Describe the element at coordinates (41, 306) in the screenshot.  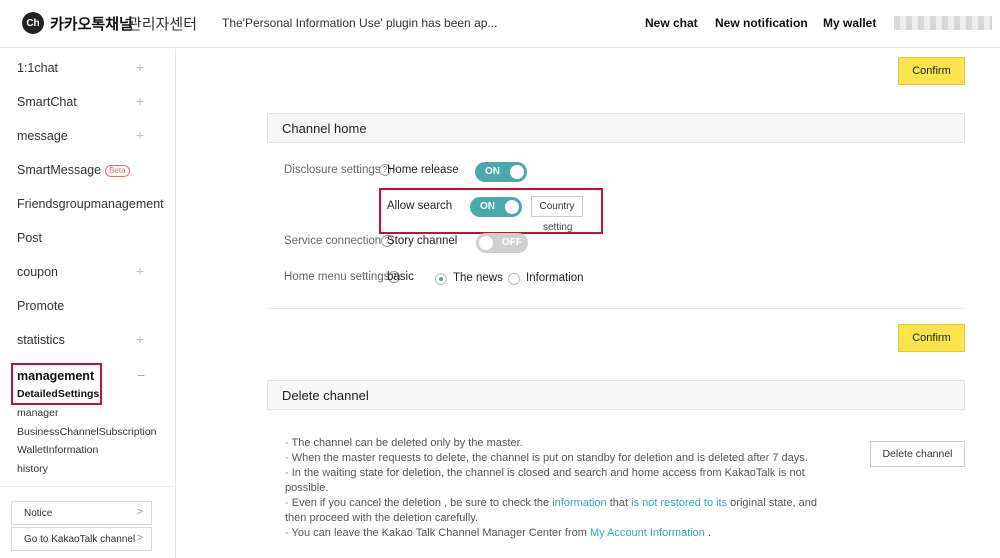
I see `sidebar-item-label: Promote` at that location.